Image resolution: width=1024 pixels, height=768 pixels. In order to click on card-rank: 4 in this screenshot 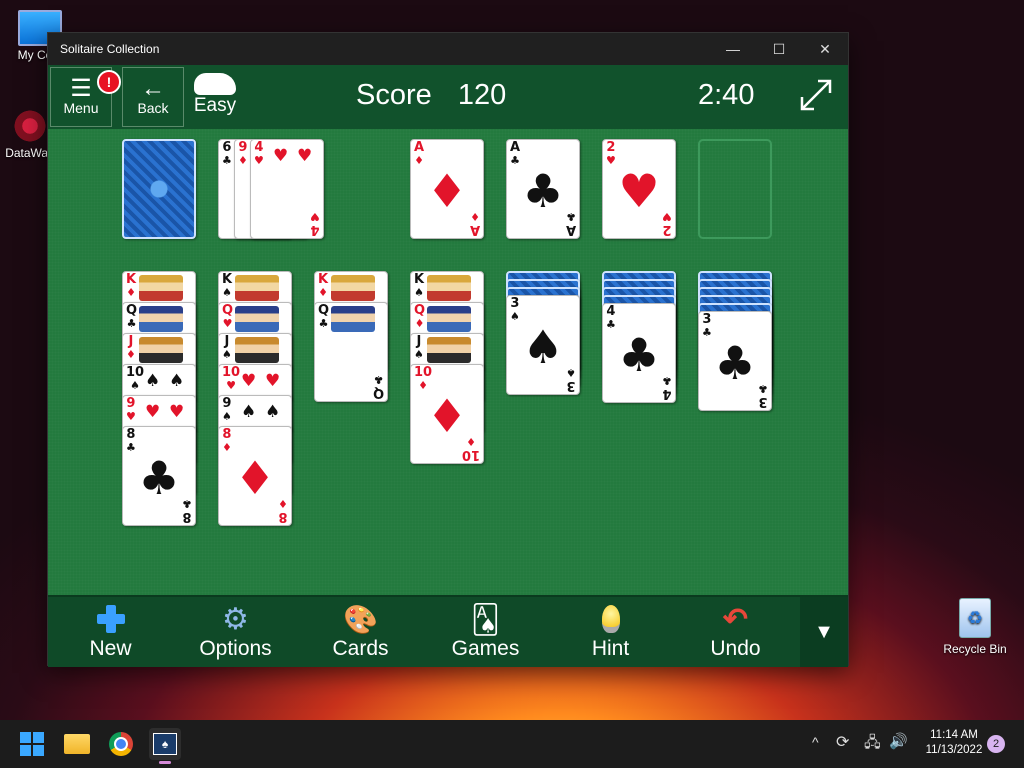, I will do `click(667, 393)`.